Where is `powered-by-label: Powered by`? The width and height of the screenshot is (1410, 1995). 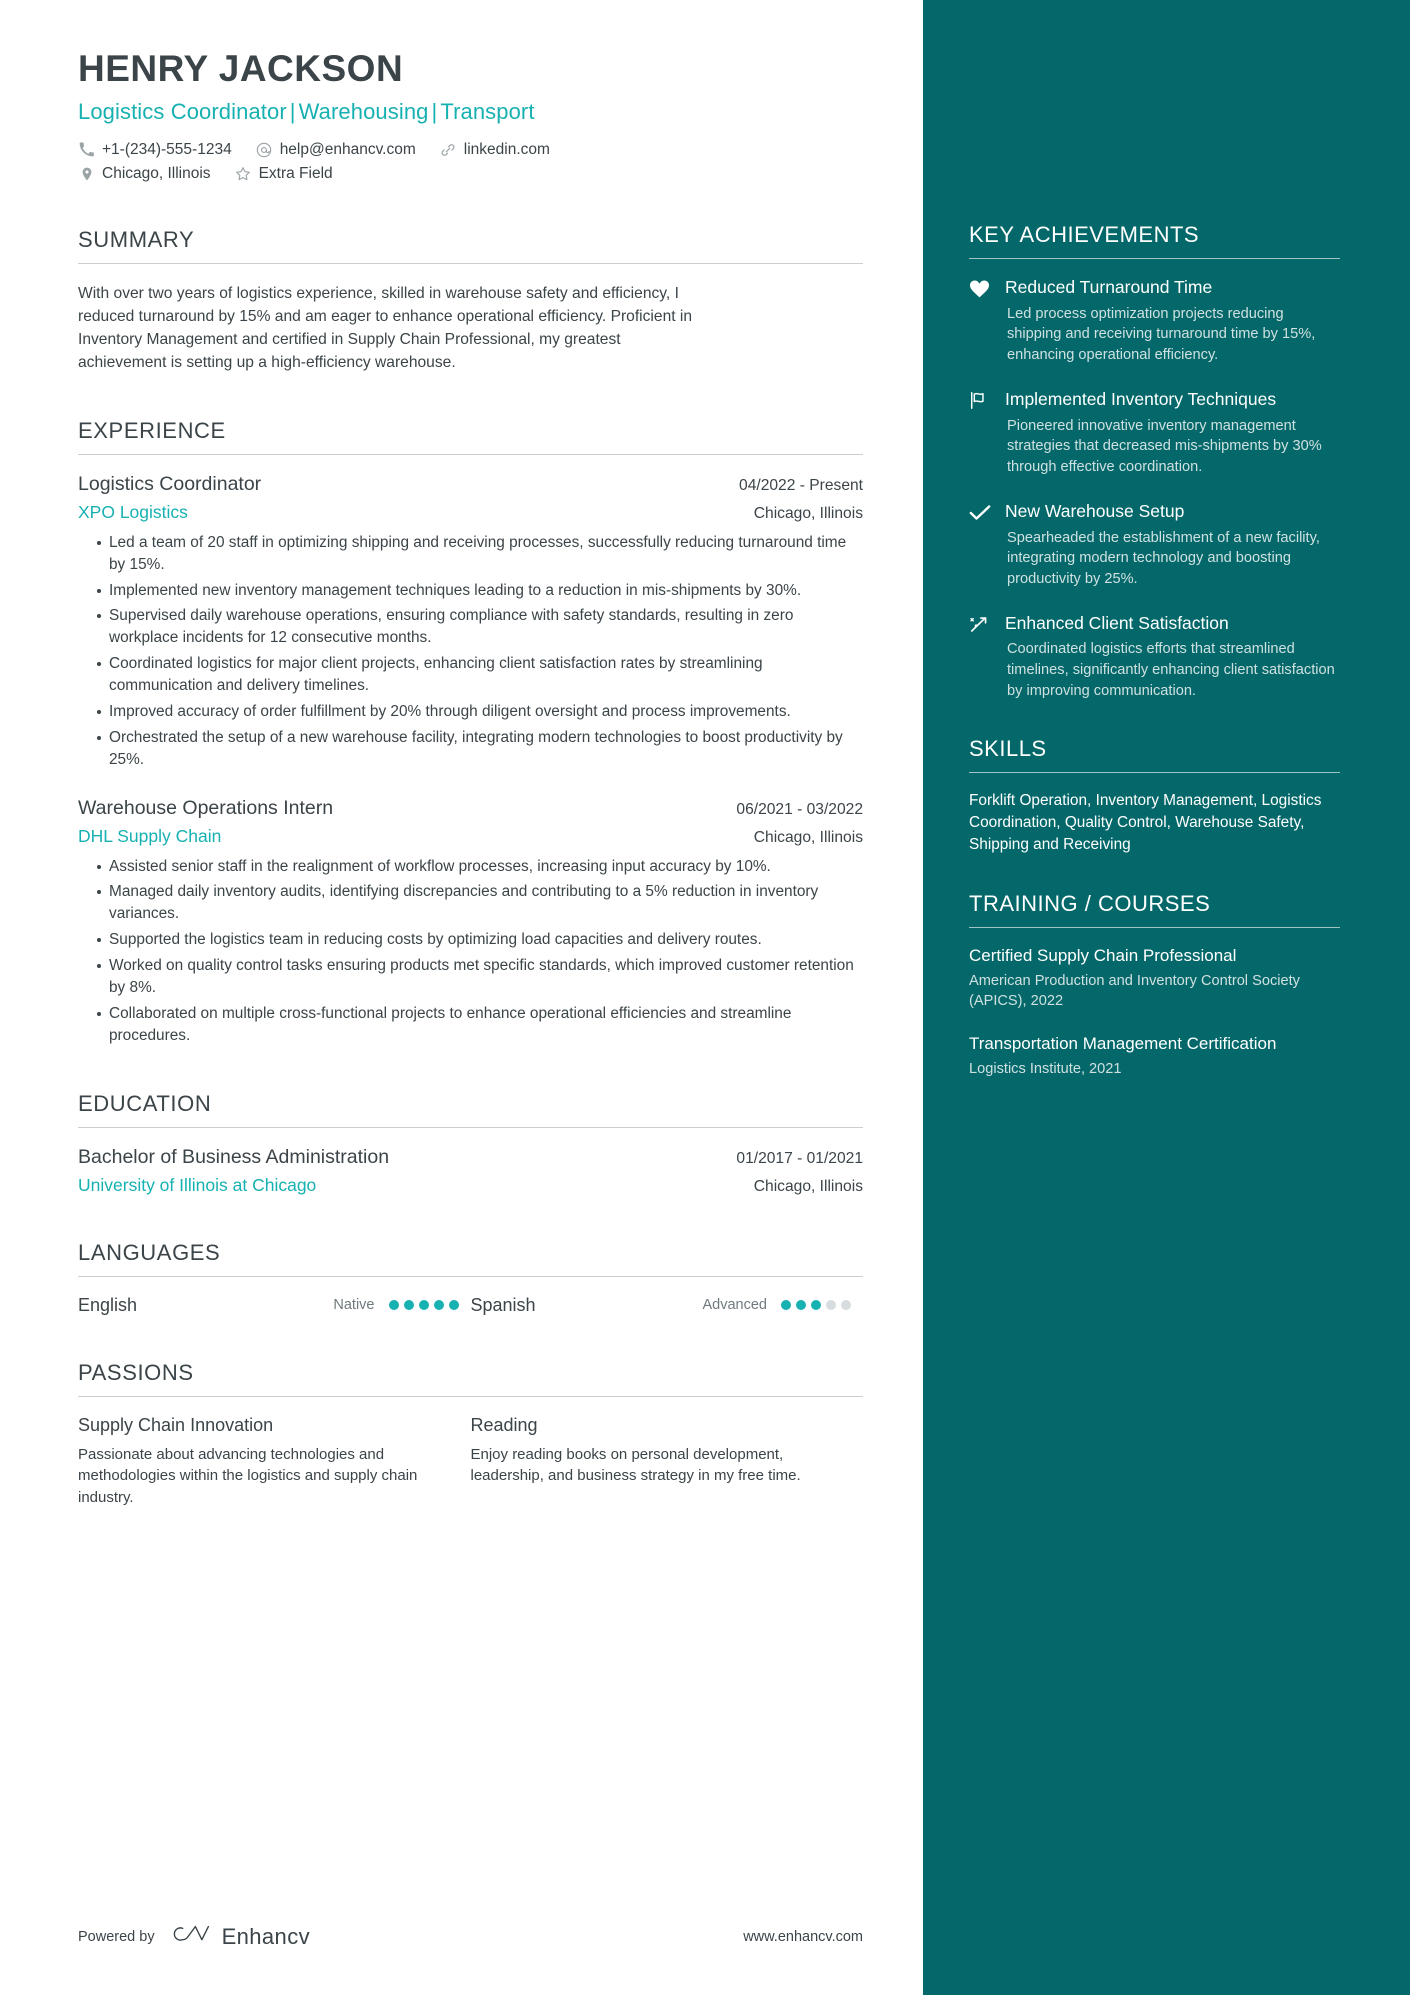
powered-by-label: Powered by is located at coordinates (116, 1936).